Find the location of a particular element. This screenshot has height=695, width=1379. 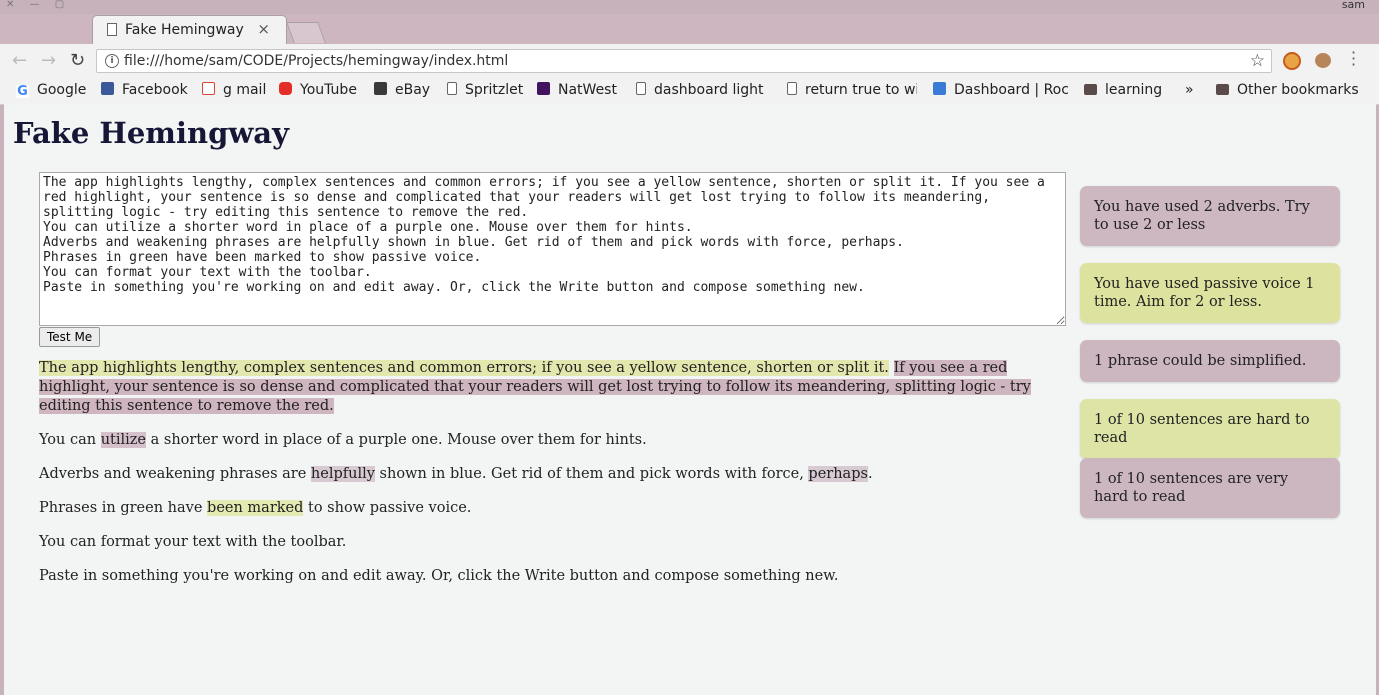

test-me-button: Test Me is located at coordinates (70, 337).